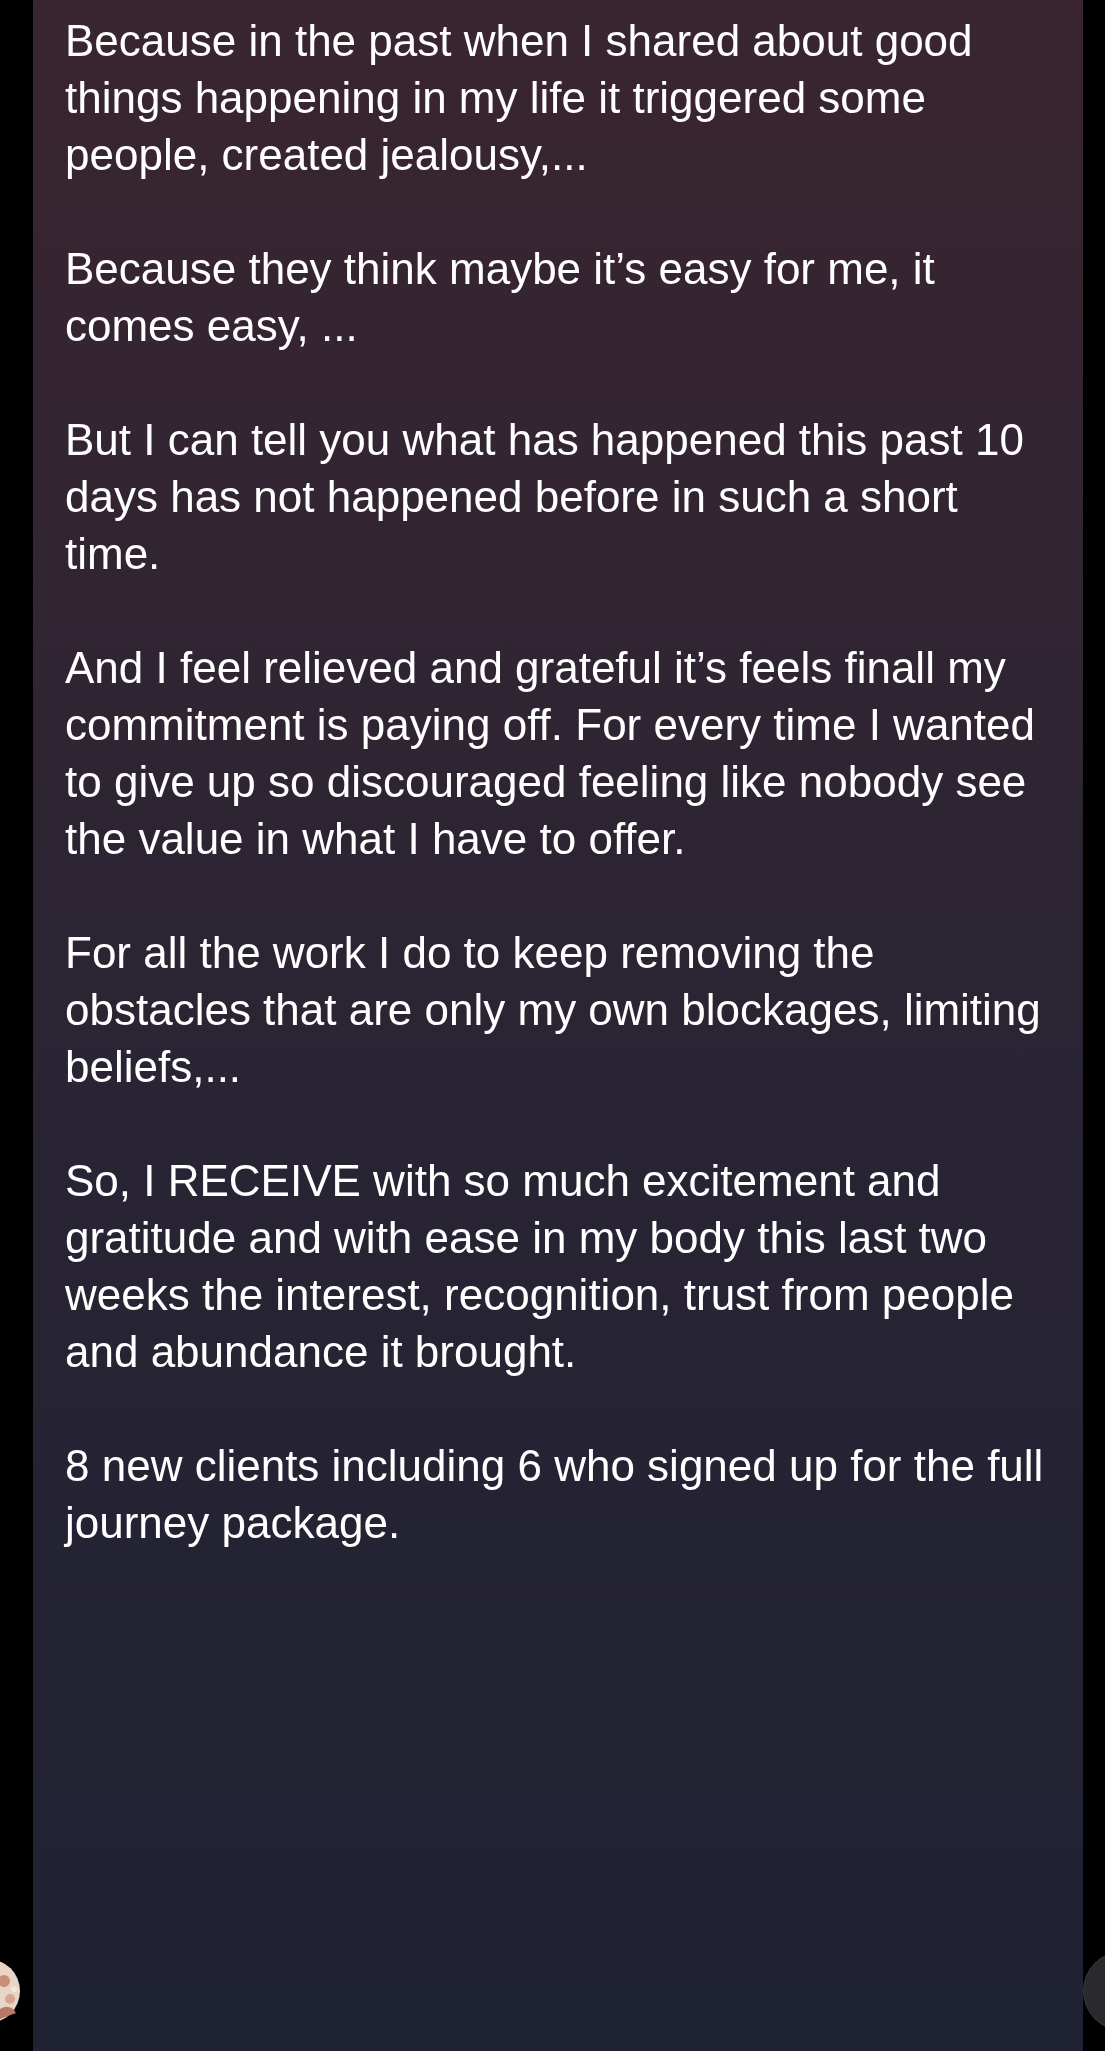 This screenshot has height=2051, width=1105. I want to click on message-paragraph: But I can tell you what has happened this past 10 days has not happened before in such a short time., so click(545, 497).